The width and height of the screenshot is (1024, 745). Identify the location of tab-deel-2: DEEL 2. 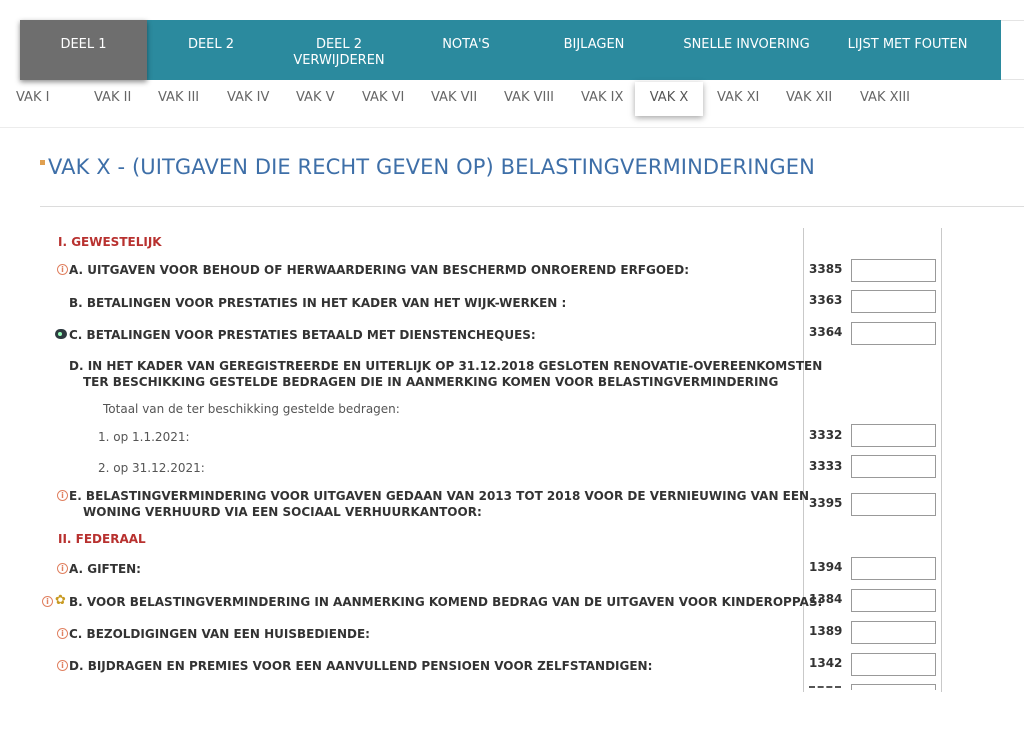
(211, 50).